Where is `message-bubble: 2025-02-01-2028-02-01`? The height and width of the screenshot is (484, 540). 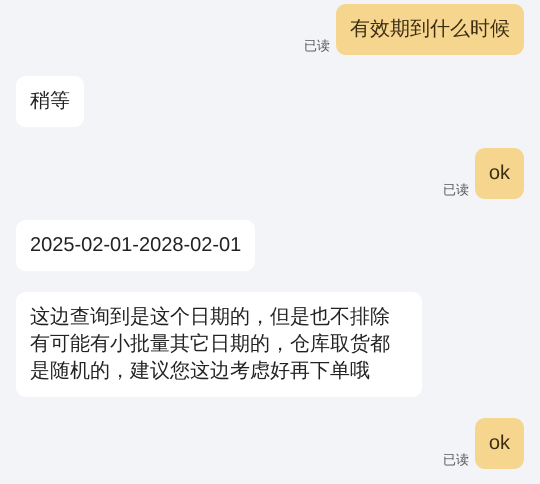
message-bubble: 2025-02-01-2028-02-01 is located at coordinates (136, 245).